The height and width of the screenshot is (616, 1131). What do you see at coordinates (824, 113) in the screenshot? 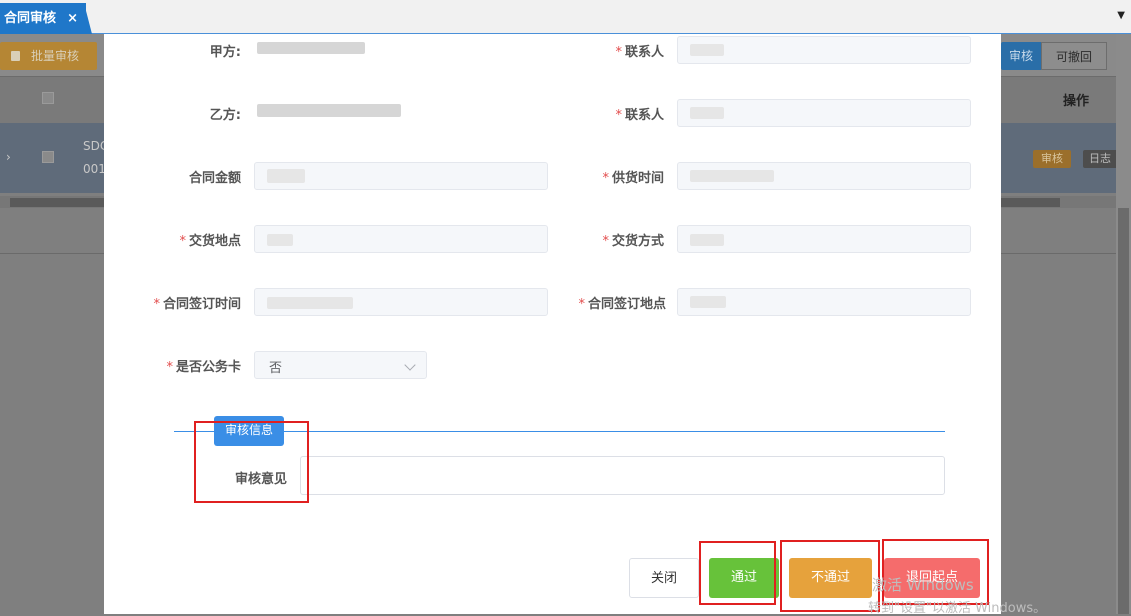
I see `contact-2-field` at bounding box center [824, 113].